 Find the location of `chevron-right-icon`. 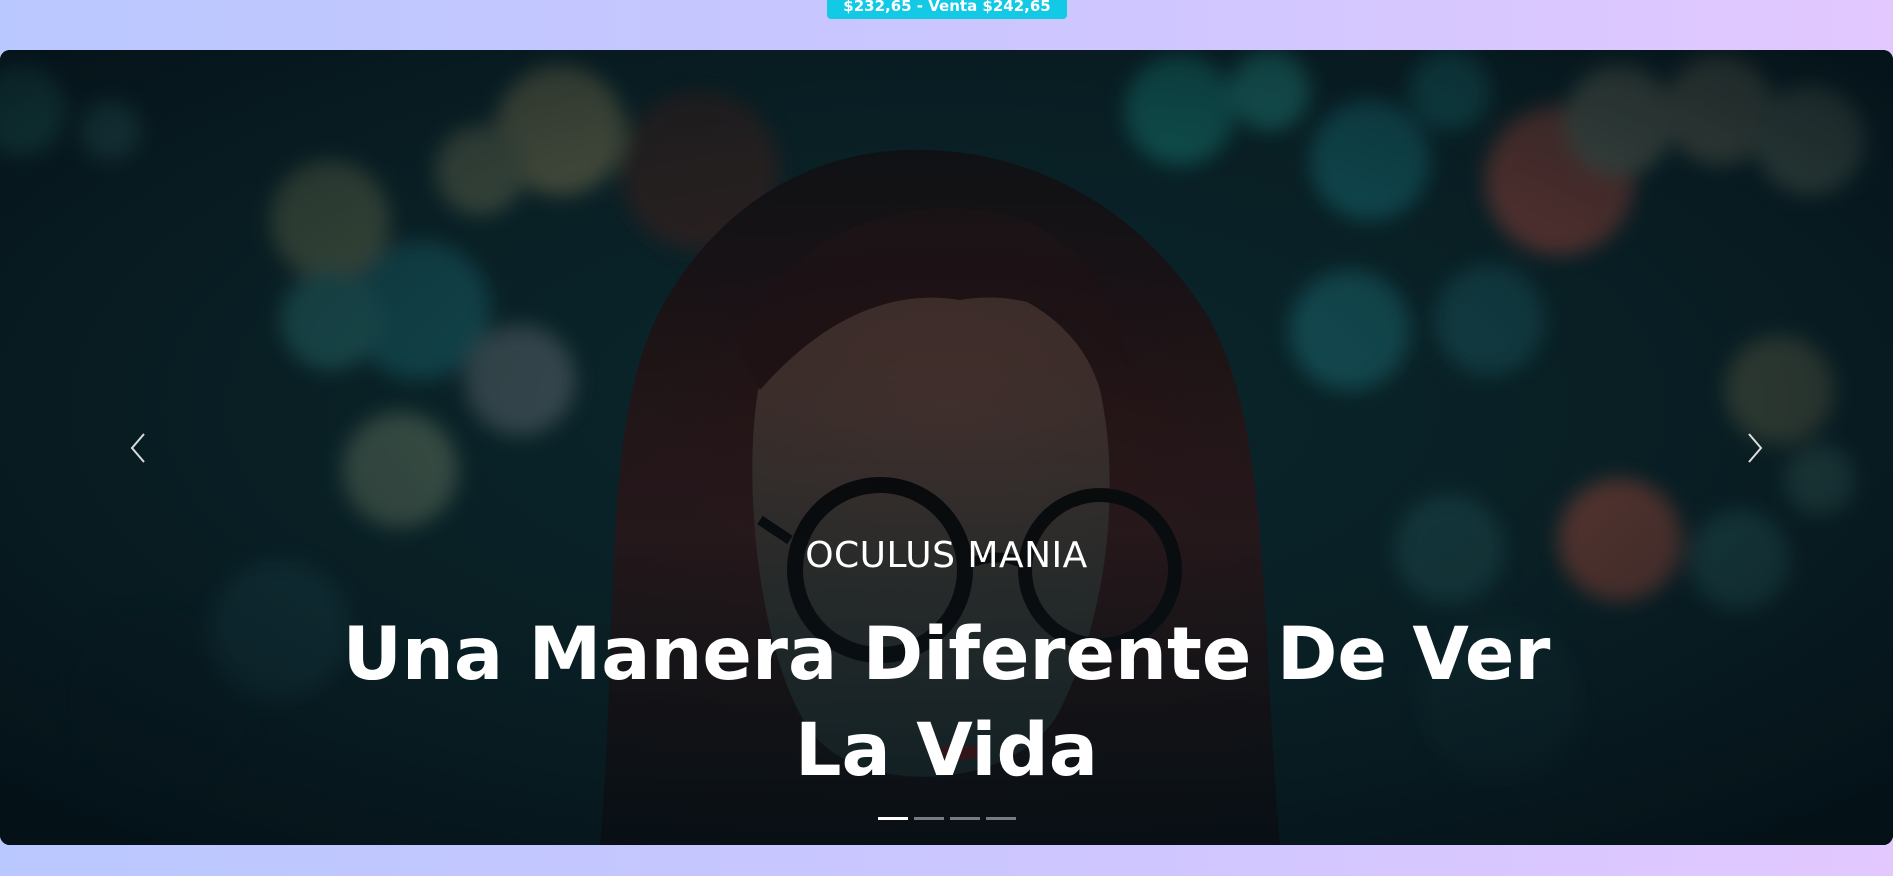

chevron-right-icon is located at coordinates (1755, 448).